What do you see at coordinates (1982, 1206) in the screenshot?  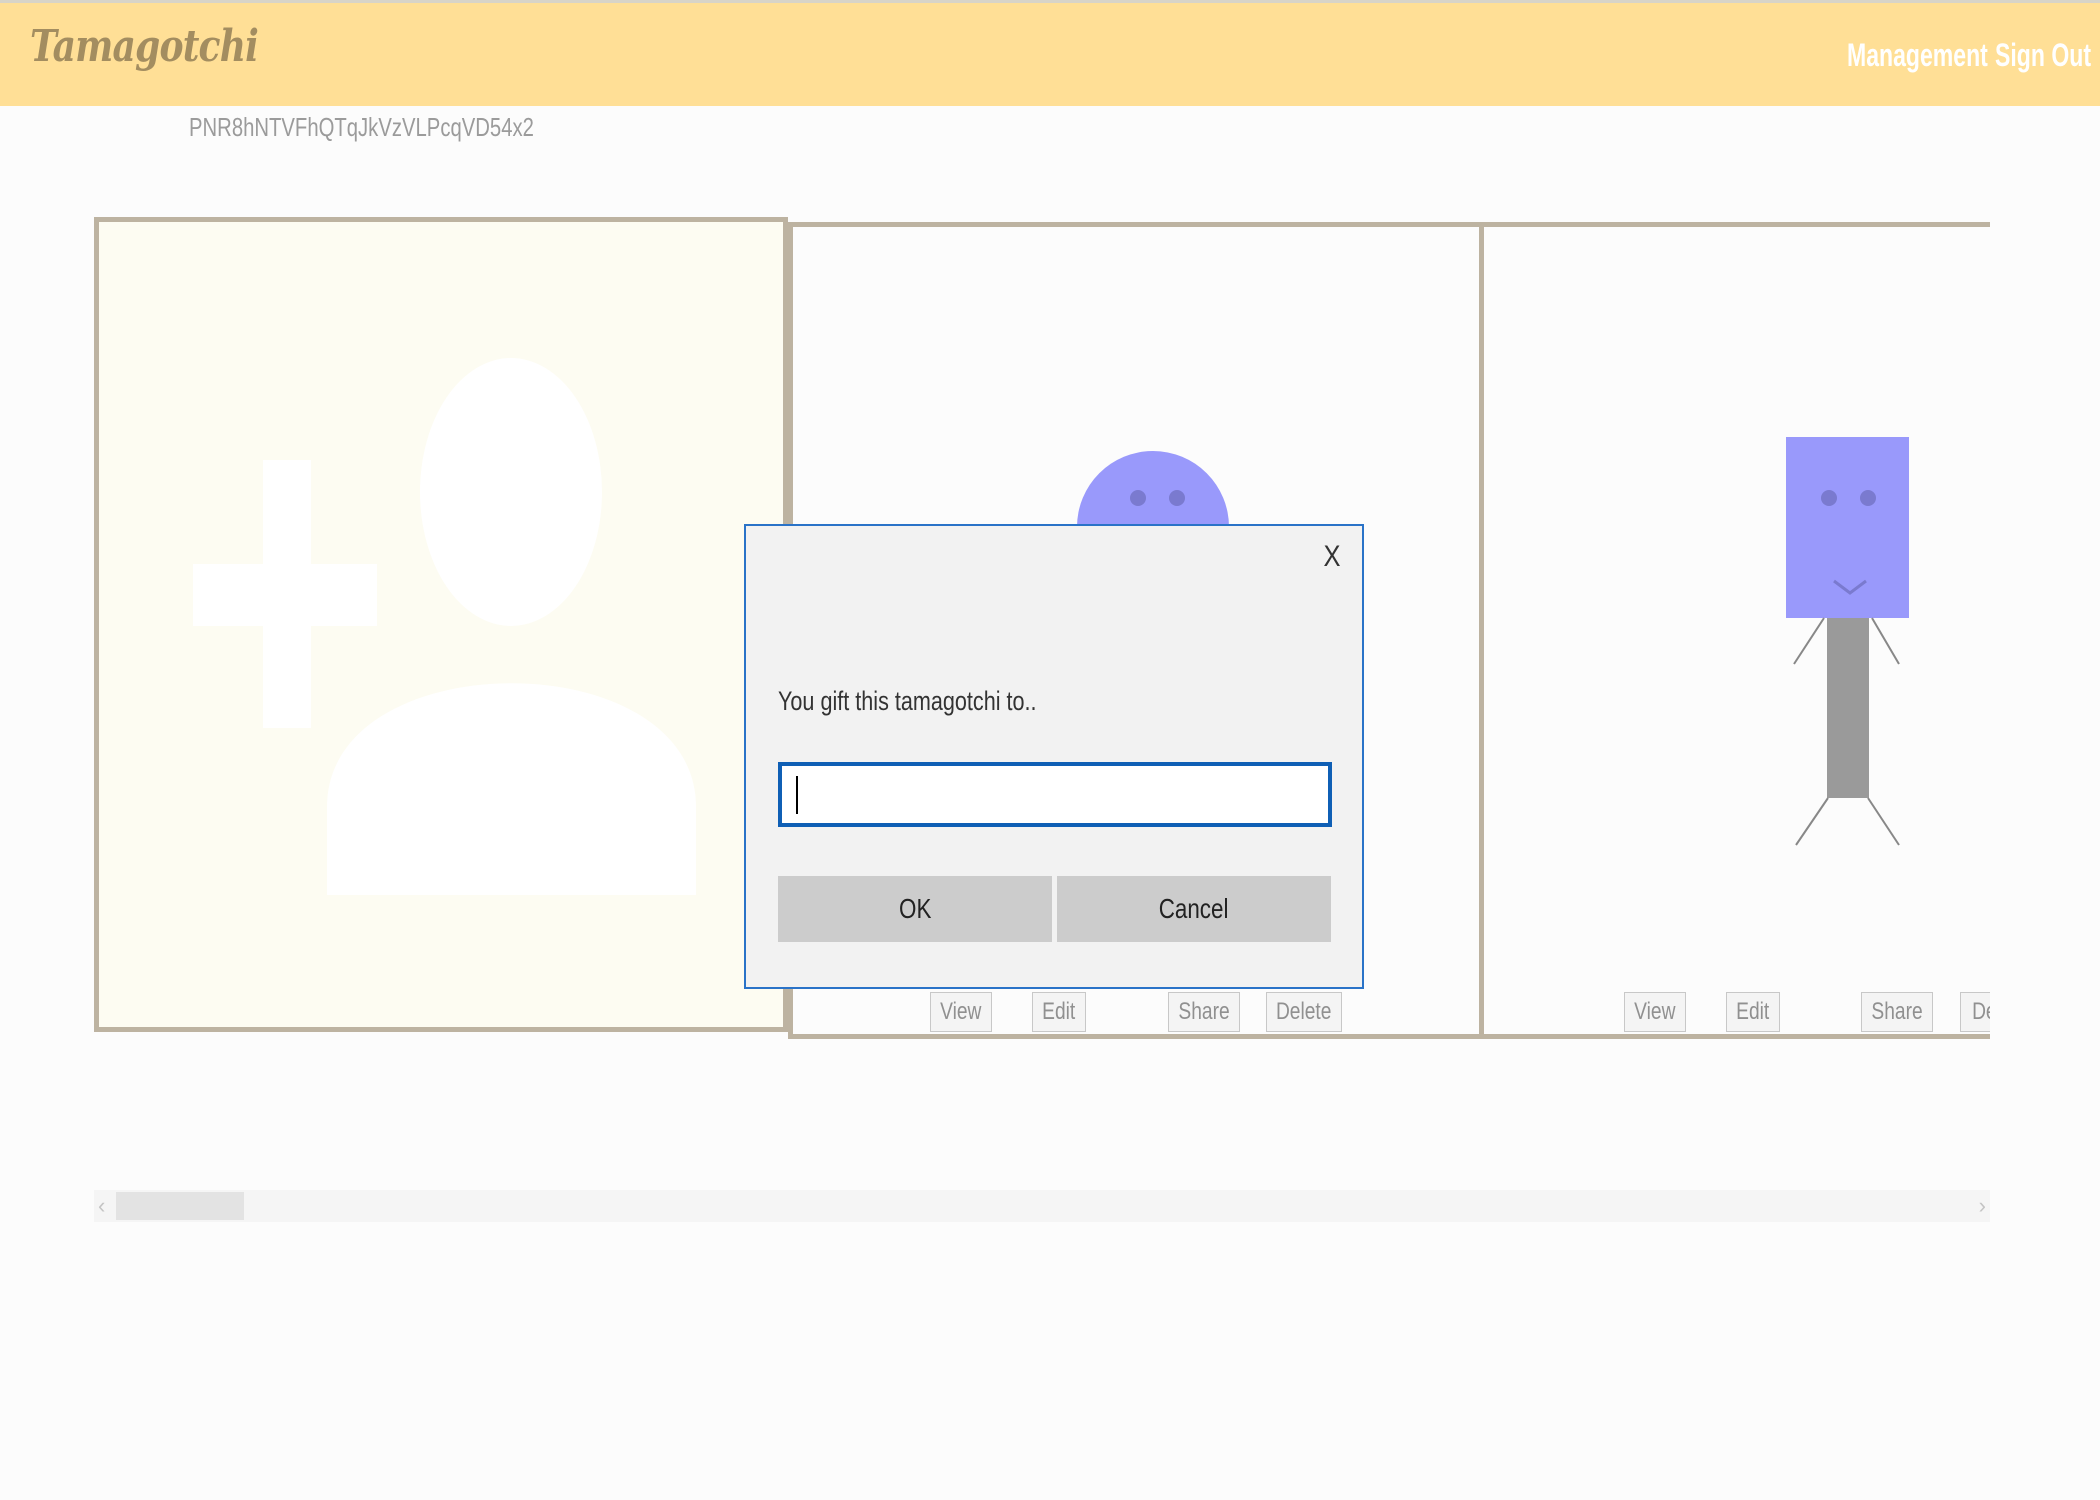 I see `scroll-right-icon: ›` at bounding box center [1982, 1206].